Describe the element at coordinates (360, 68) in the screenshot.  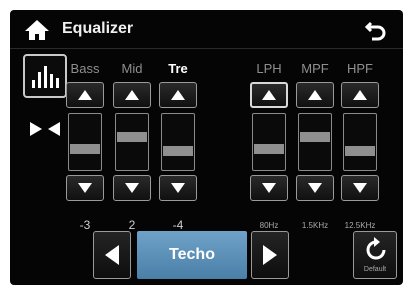
I see `band-label: HPF` at that location.